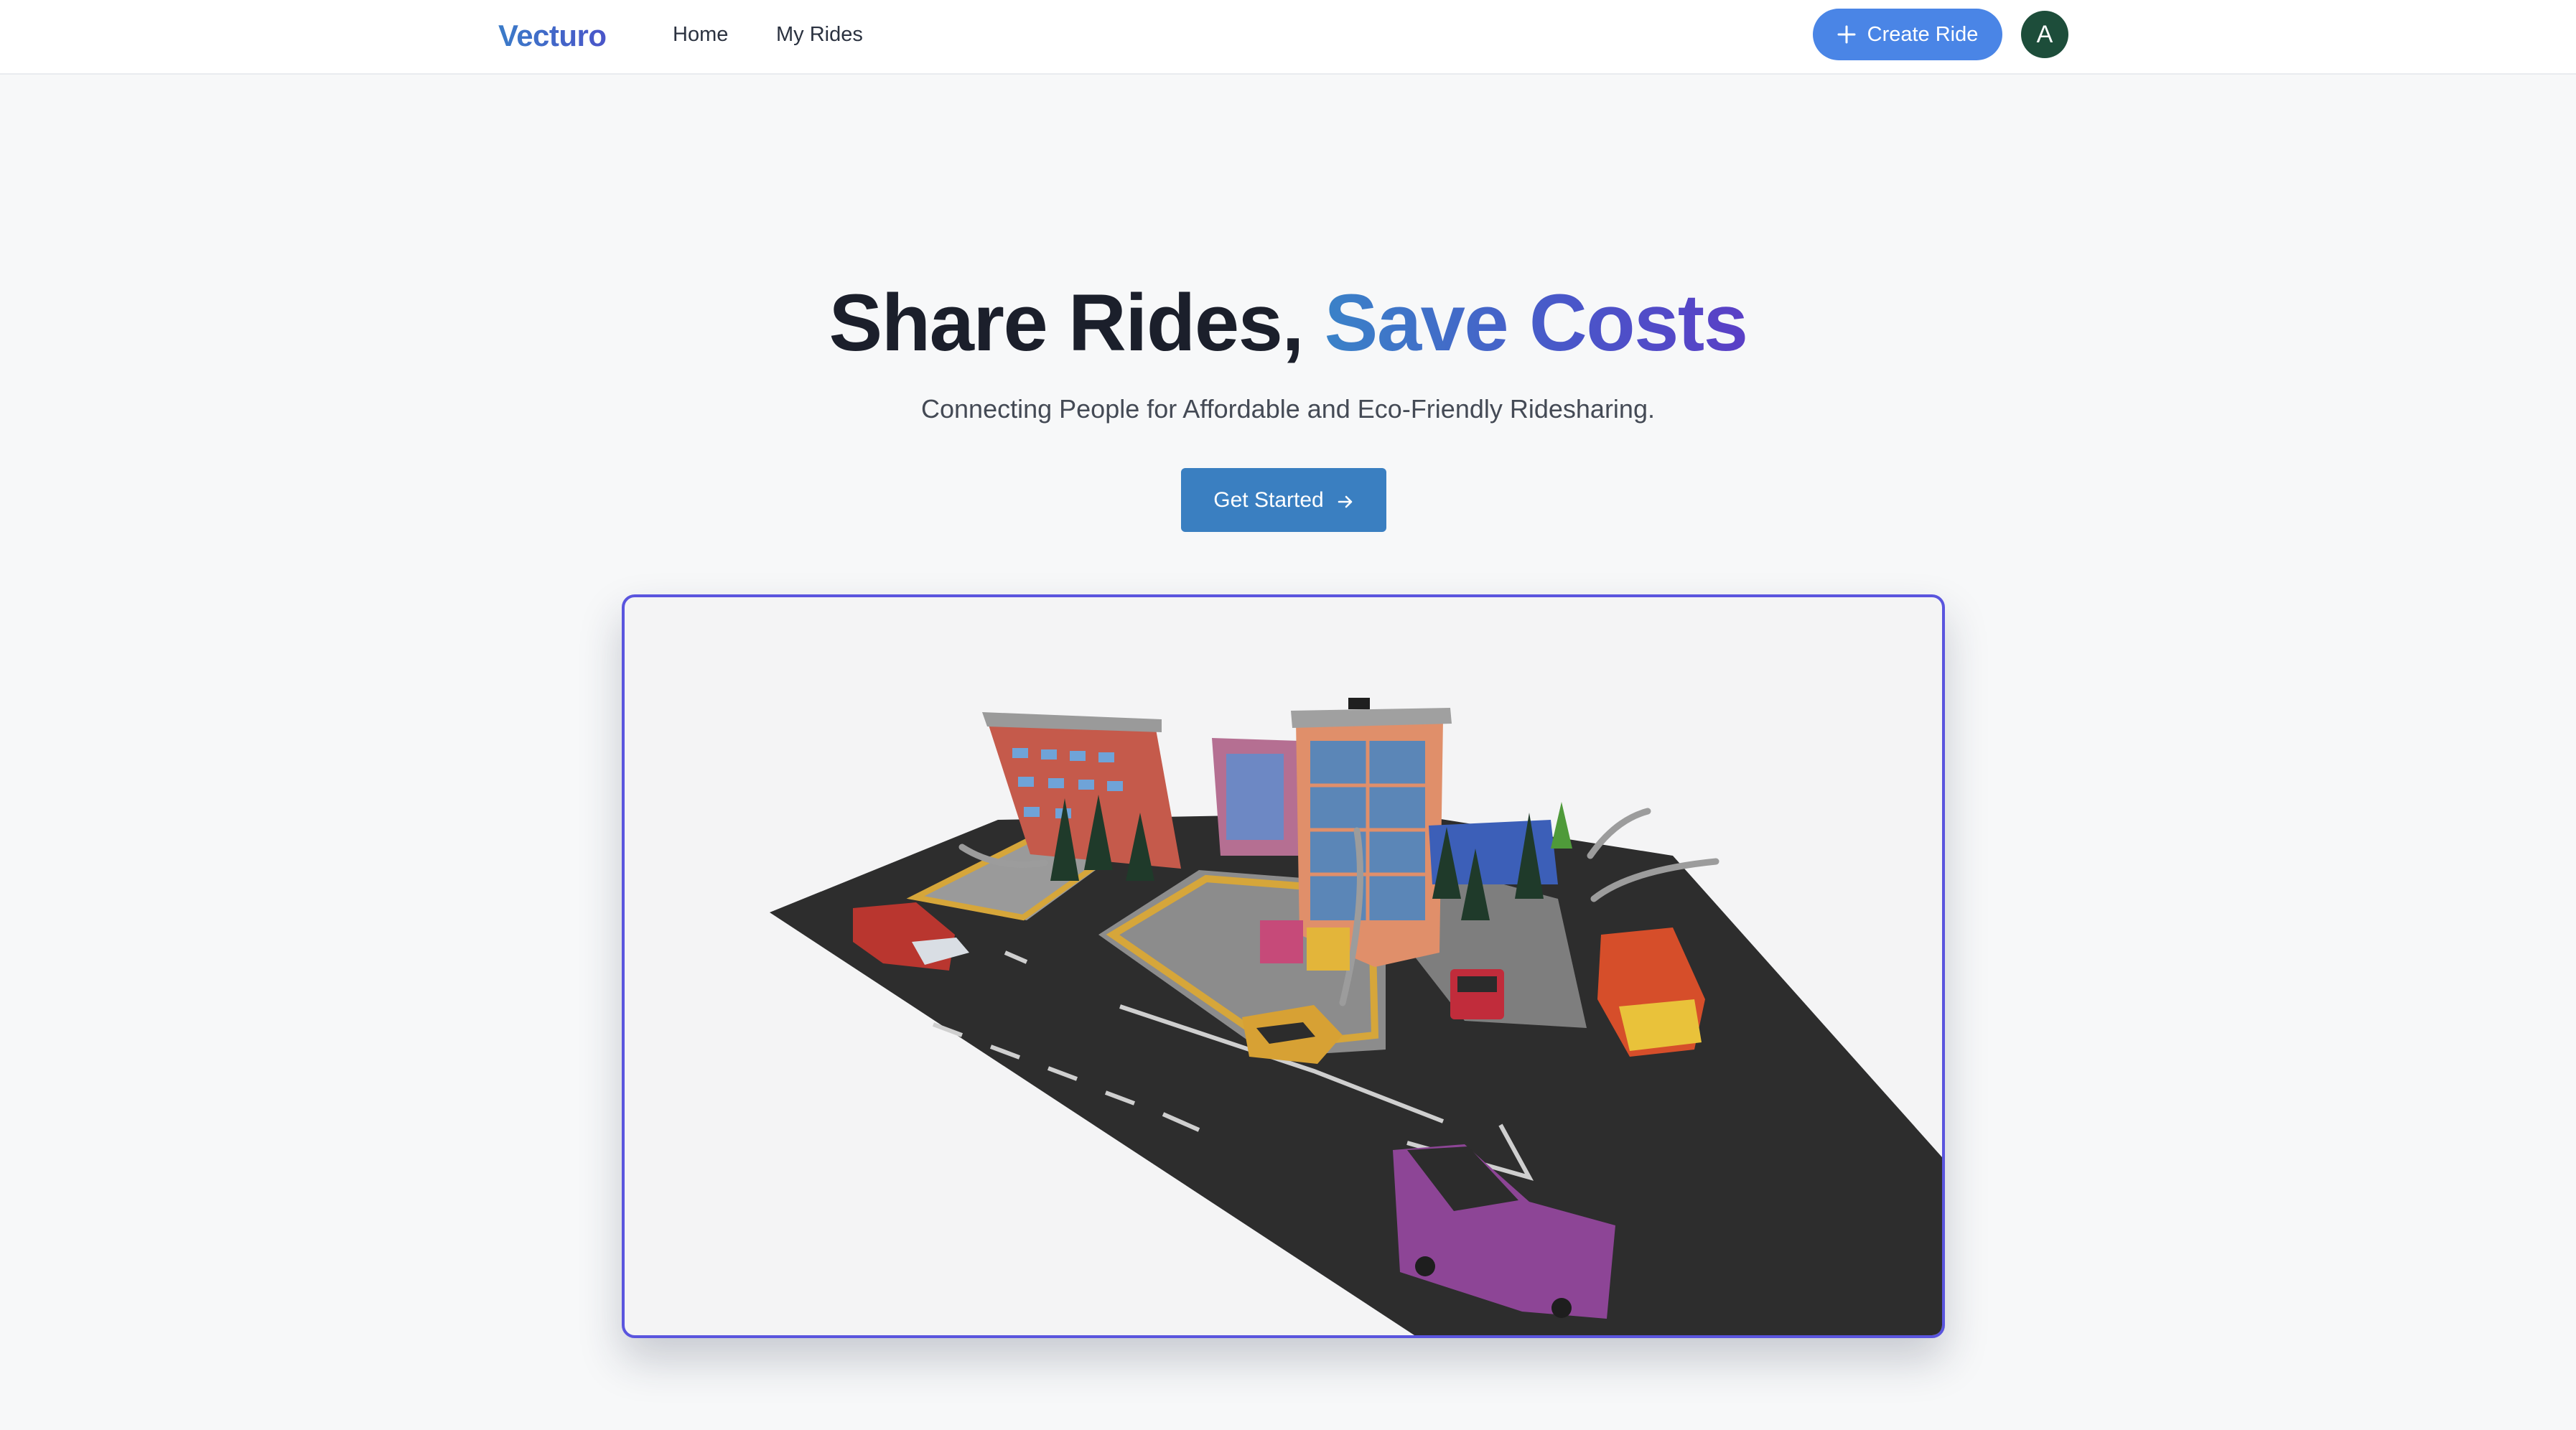  Describe the element at coordinates (1846, 34) in the screenshot. I see `plus-icon` at that location.